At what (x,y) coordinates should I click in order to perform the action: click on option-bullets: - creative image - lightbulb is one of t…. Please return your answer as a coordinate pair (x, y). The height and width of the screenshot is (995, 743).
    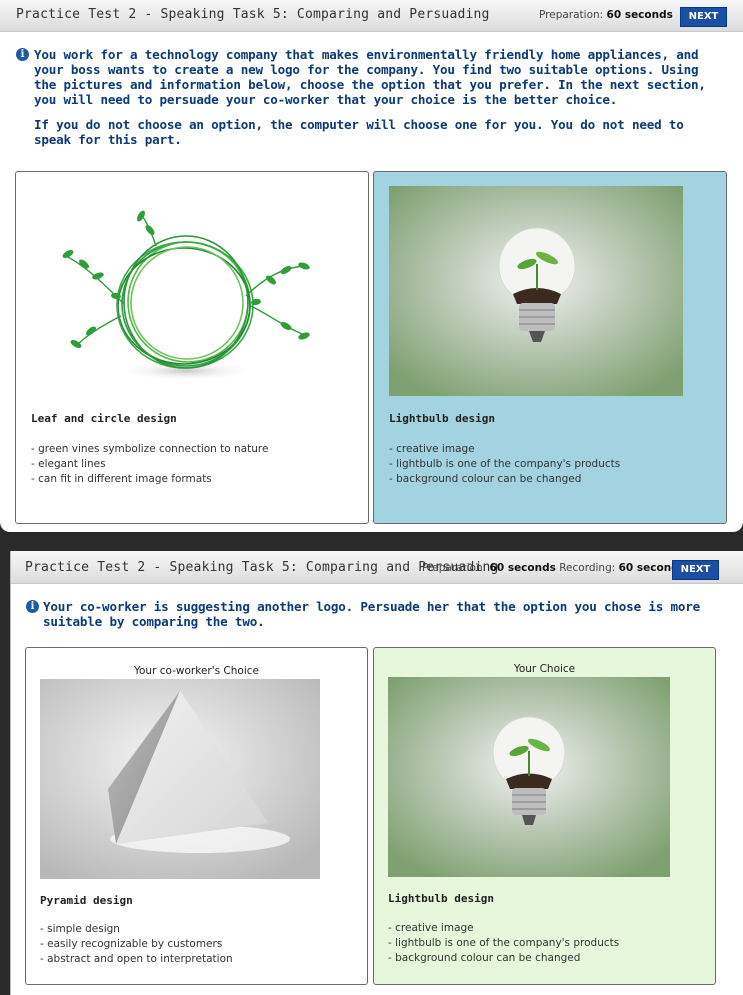
    Looking at the image, I should click on (504, 464).